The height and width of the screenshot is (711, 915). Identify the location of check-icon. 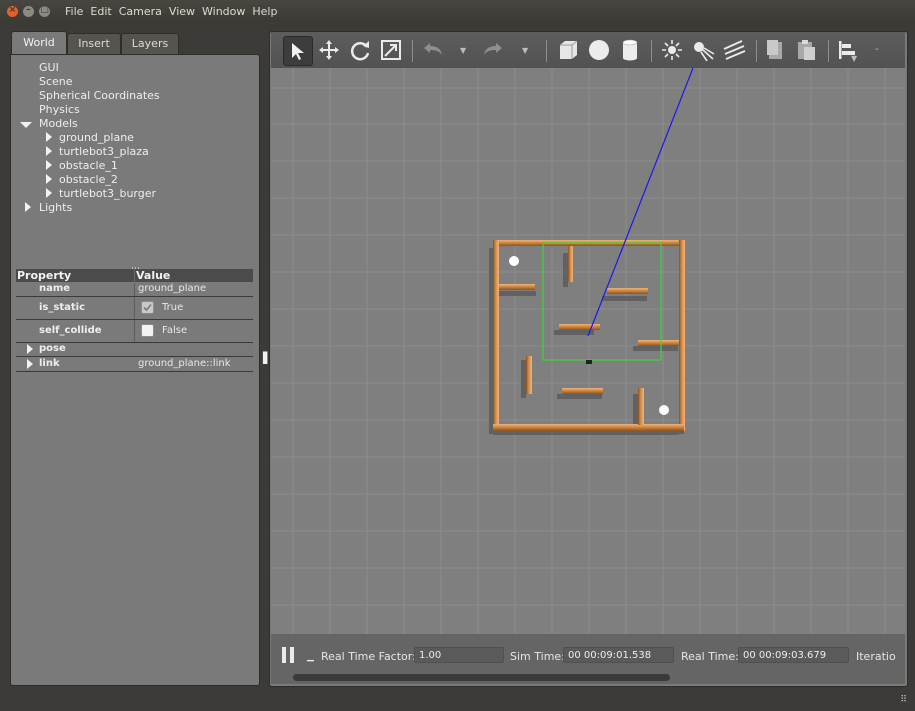
(147, 307).